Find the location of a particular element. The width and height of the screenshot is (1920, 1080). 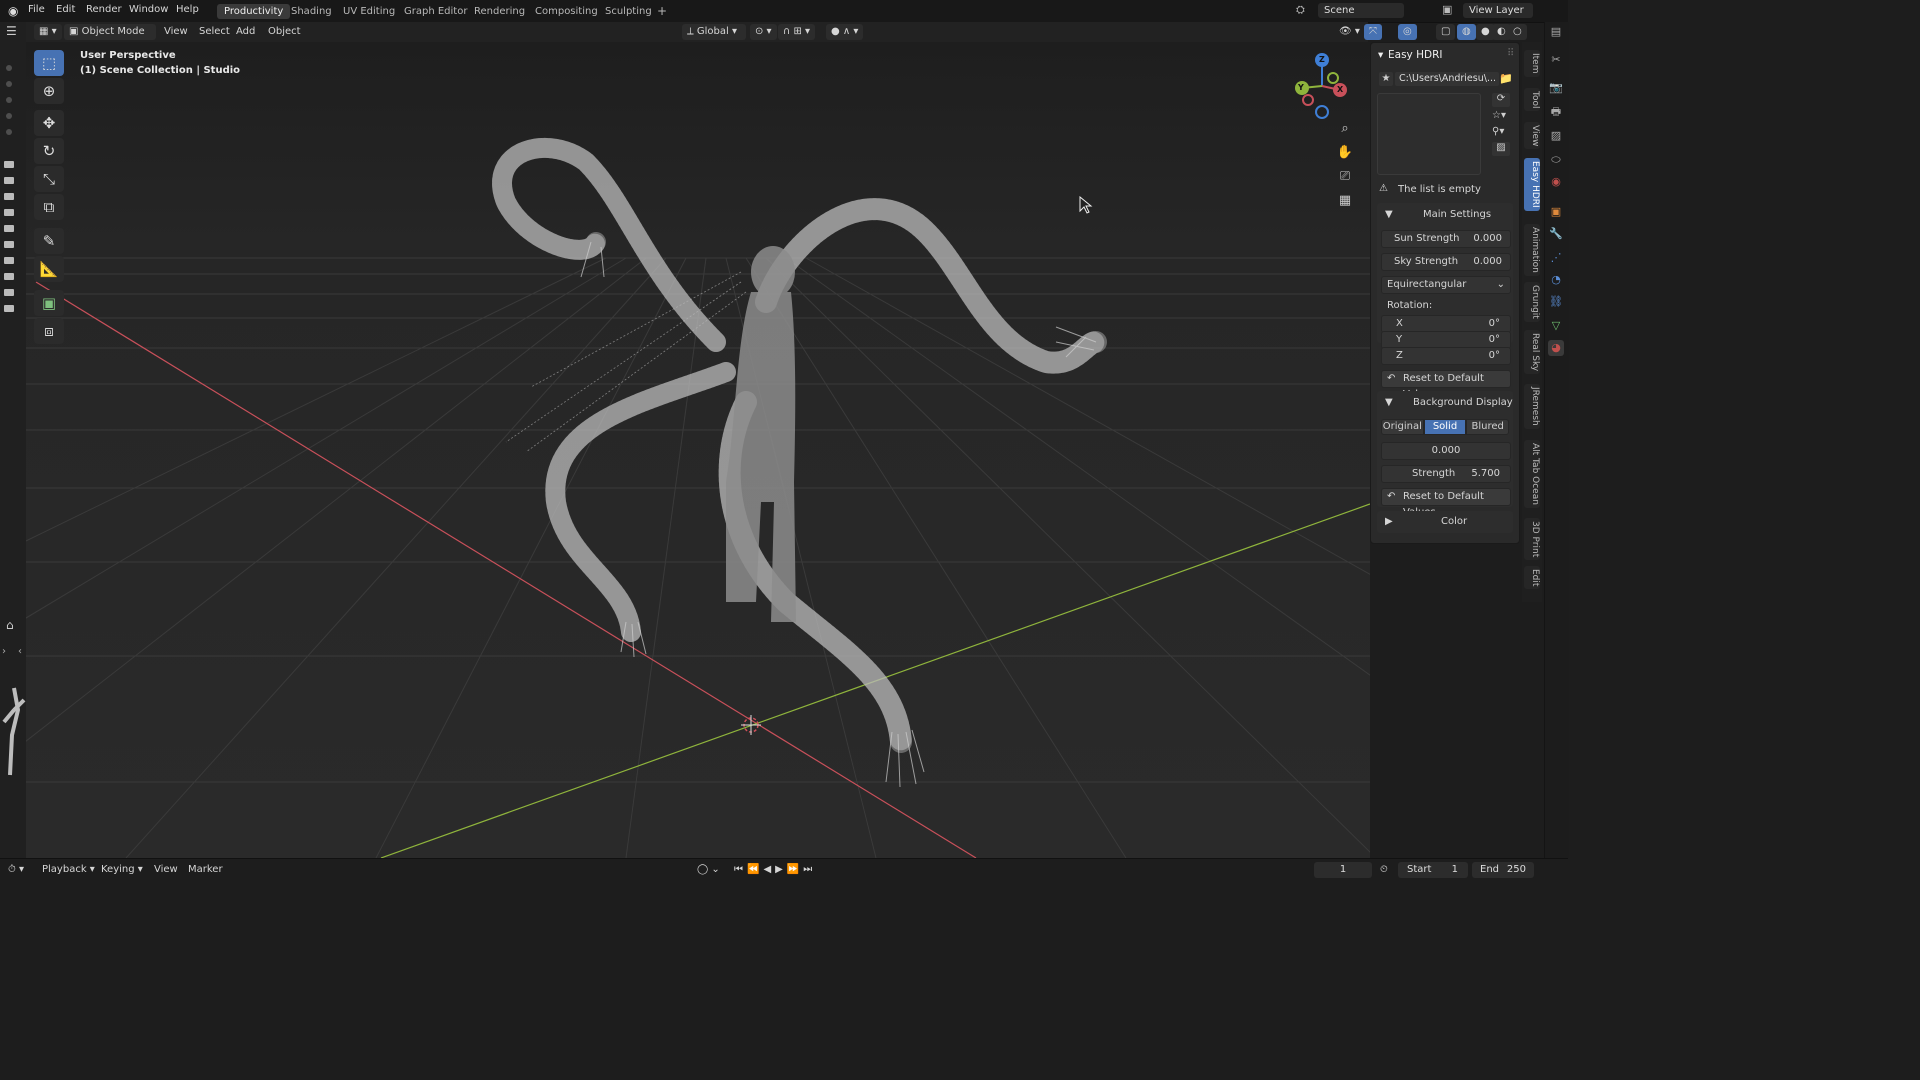

timeline-editor-icon: ⏱ ▾ is located at coordinates (16, 869).